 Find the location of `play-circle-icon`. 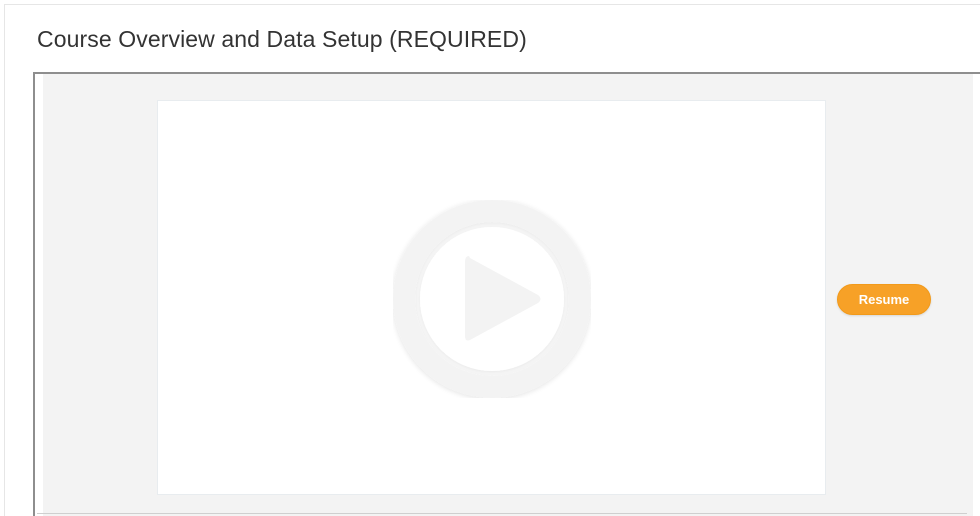

play-circle-icon is located at coordinates (492, 299).